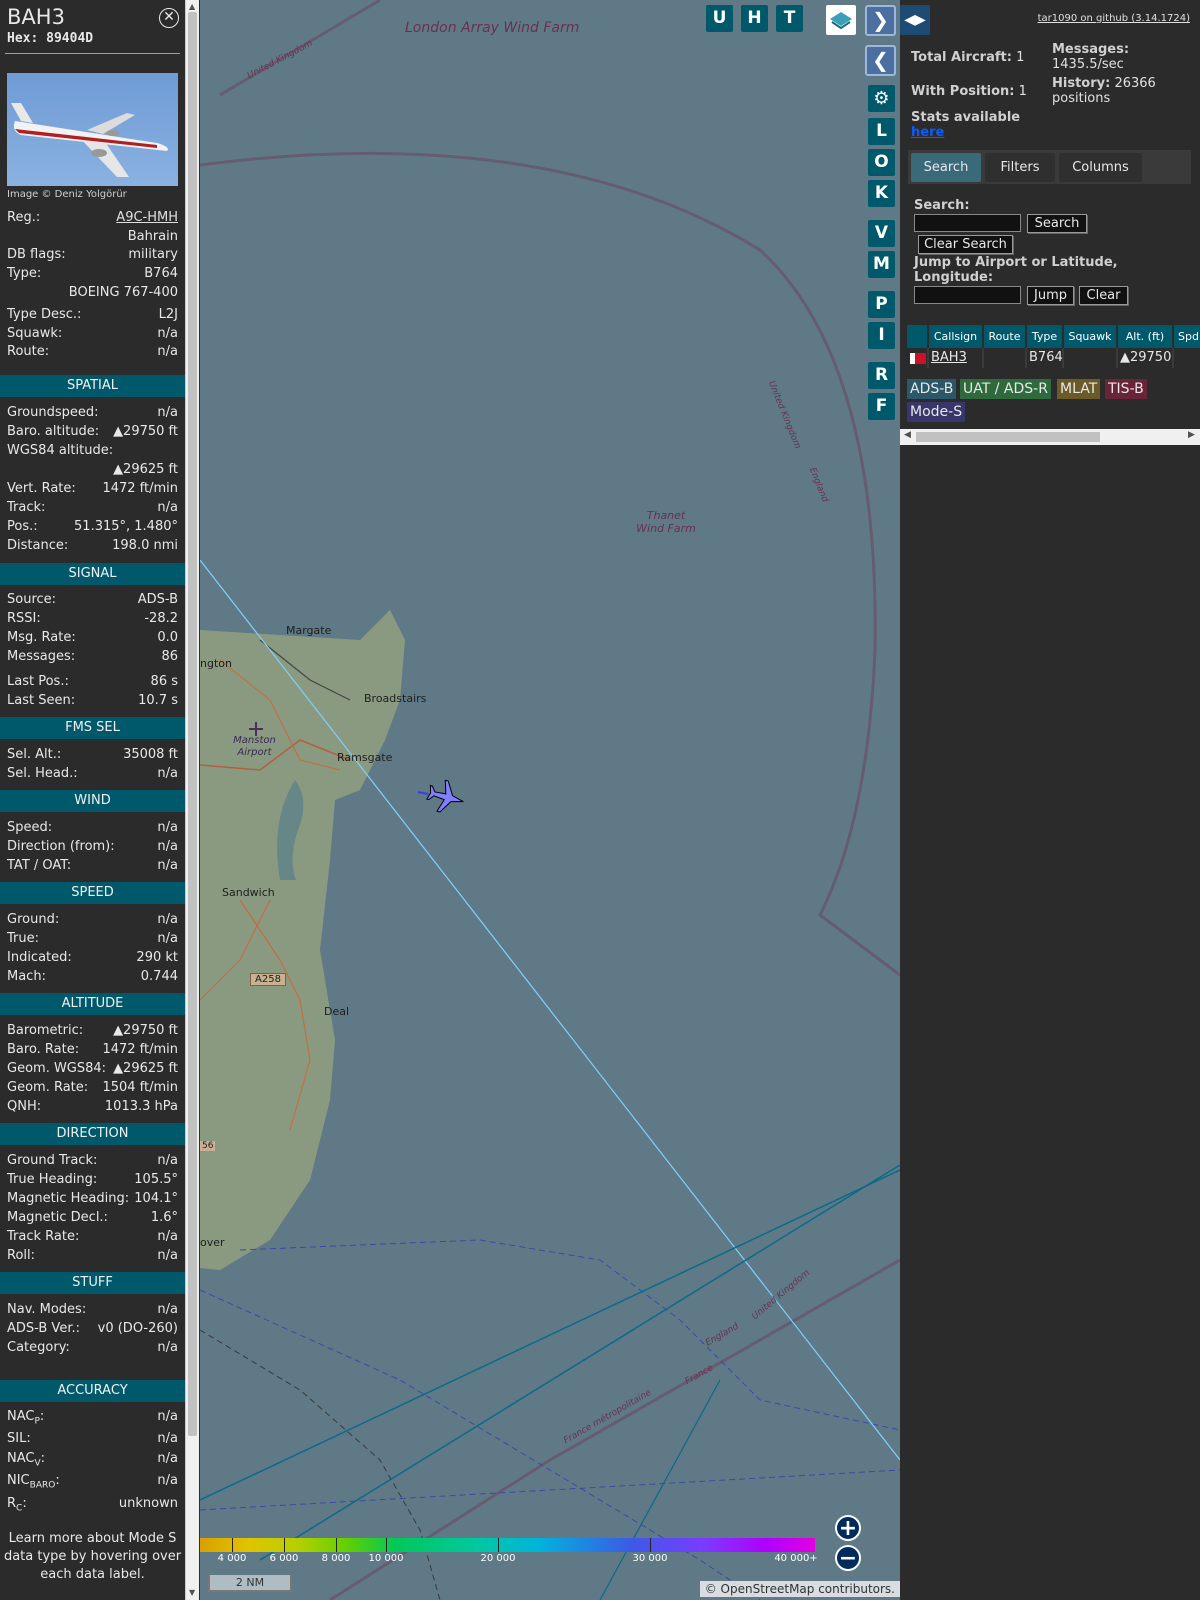  What do you see at coordinates (92, 866) in the screenshot?
I see `tat-row: TAT / OAT: n/a` at bounding box center [92, 866].